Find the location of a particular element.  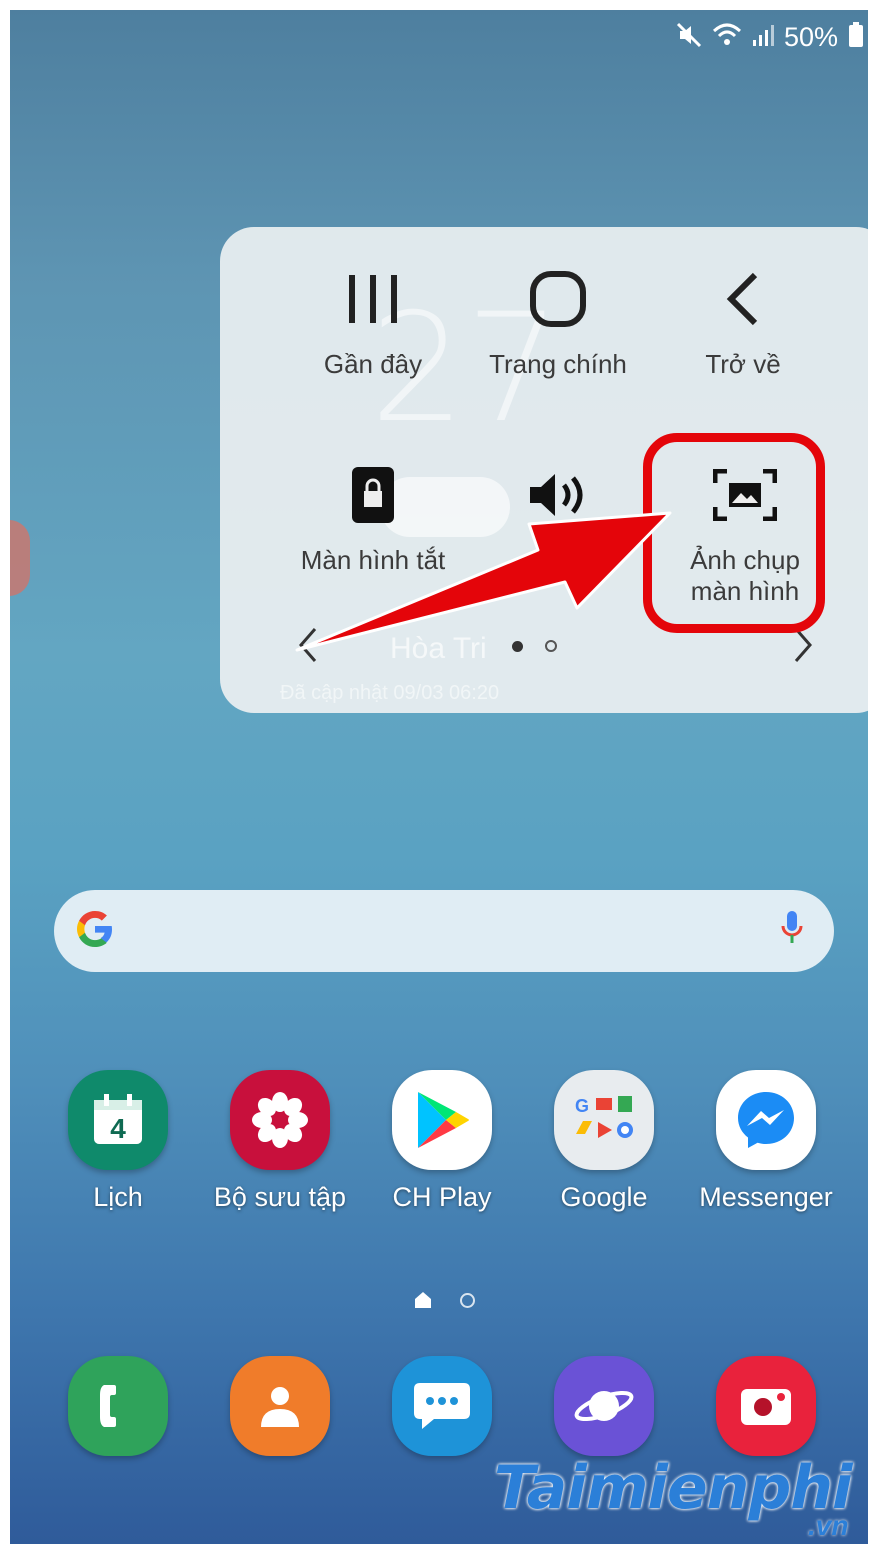

gallery-flower-icon is located at coordinates (280, 1120).